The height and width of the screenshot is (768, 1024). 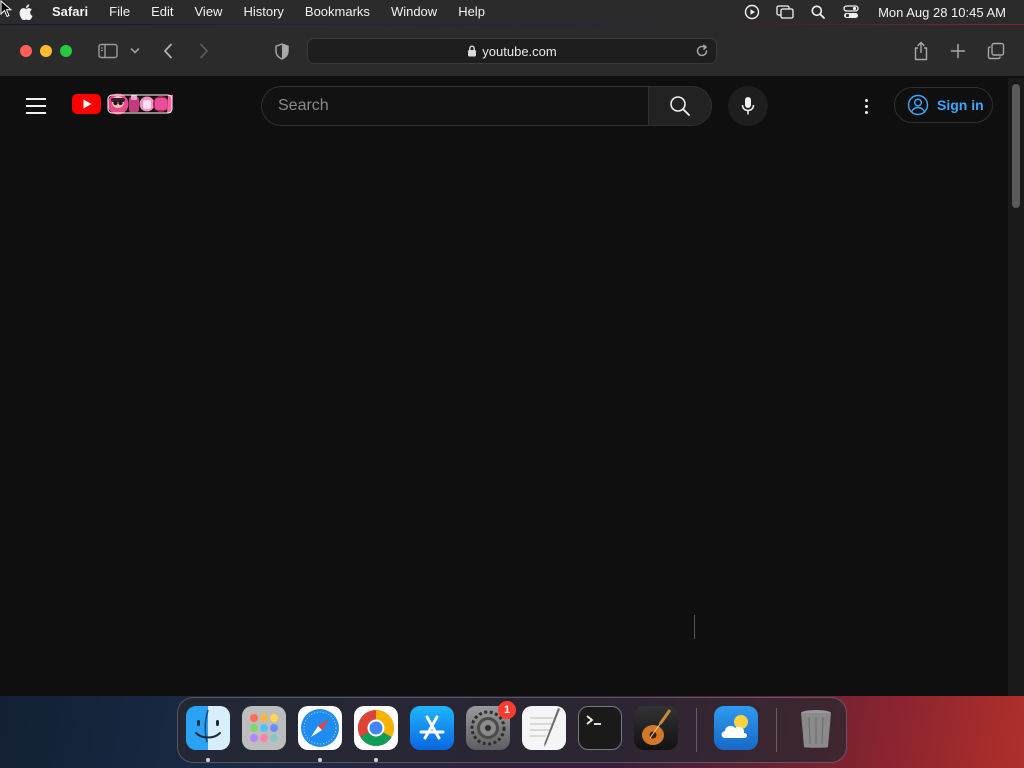 What do you see at coordinates (168, 51) in the screenshot?
I see `back-button` at bounding box center [168, 51].